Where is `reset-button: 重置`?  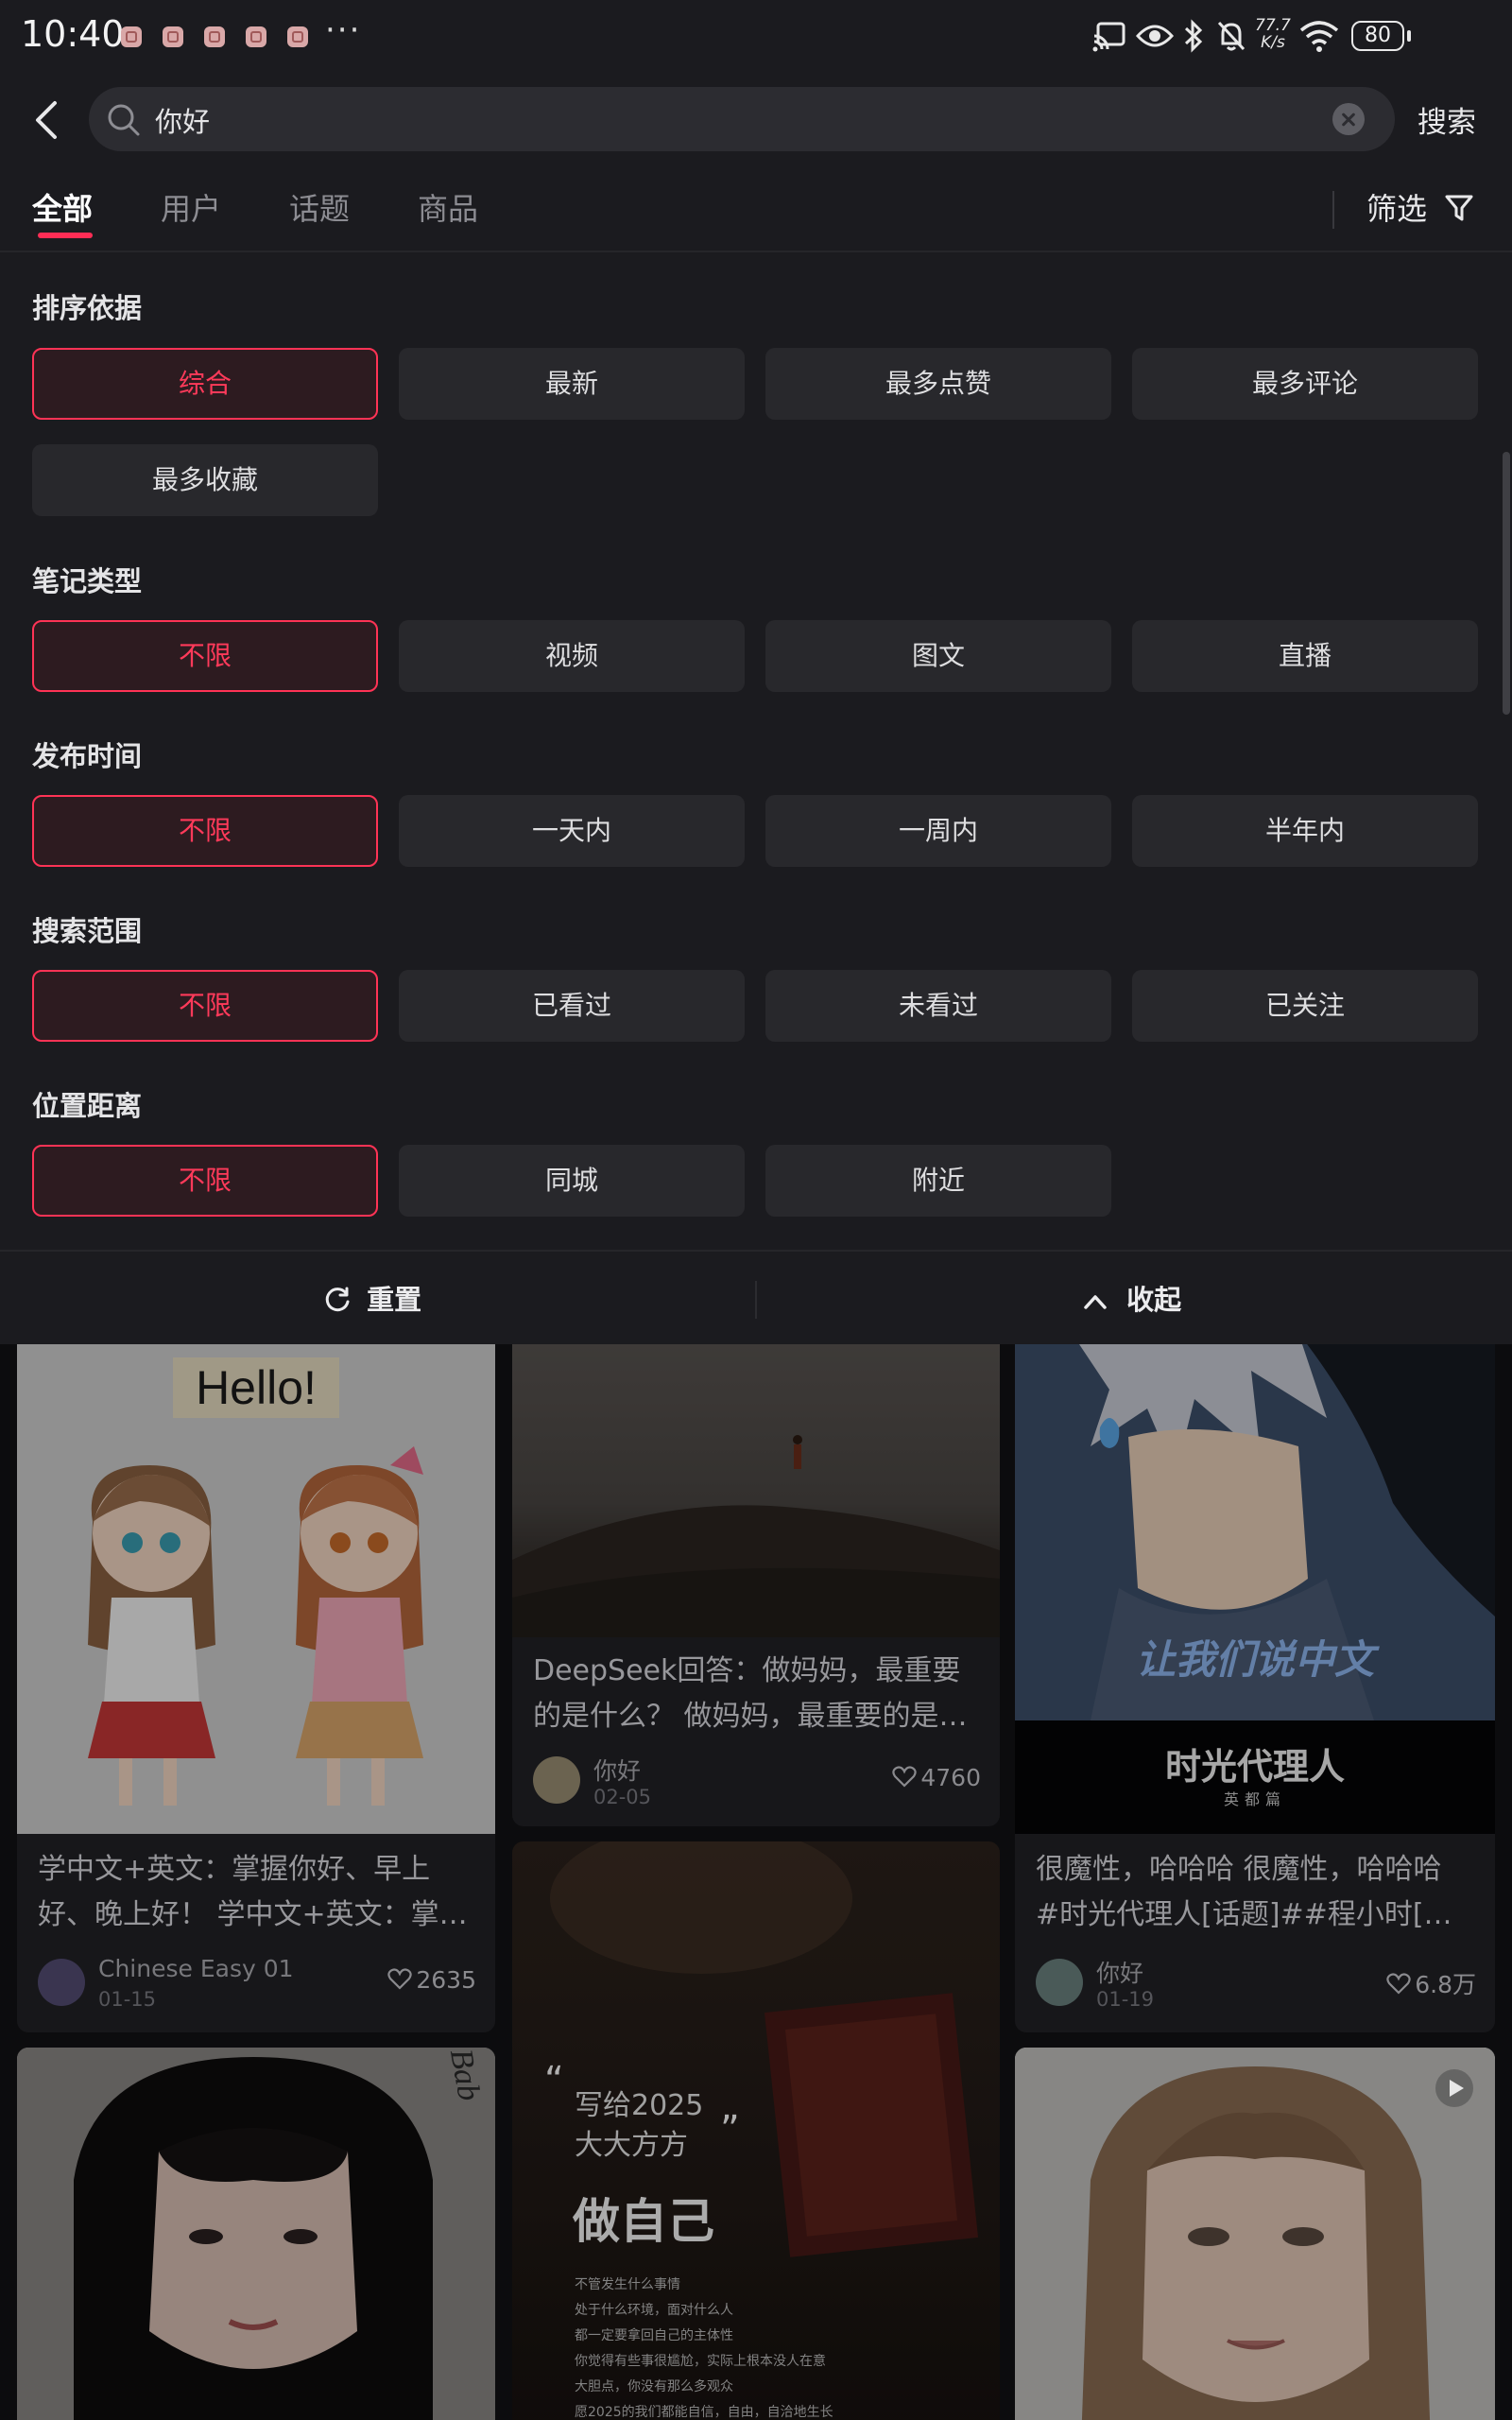
reset-button: 重置 is located at coordinates (372, 1298).